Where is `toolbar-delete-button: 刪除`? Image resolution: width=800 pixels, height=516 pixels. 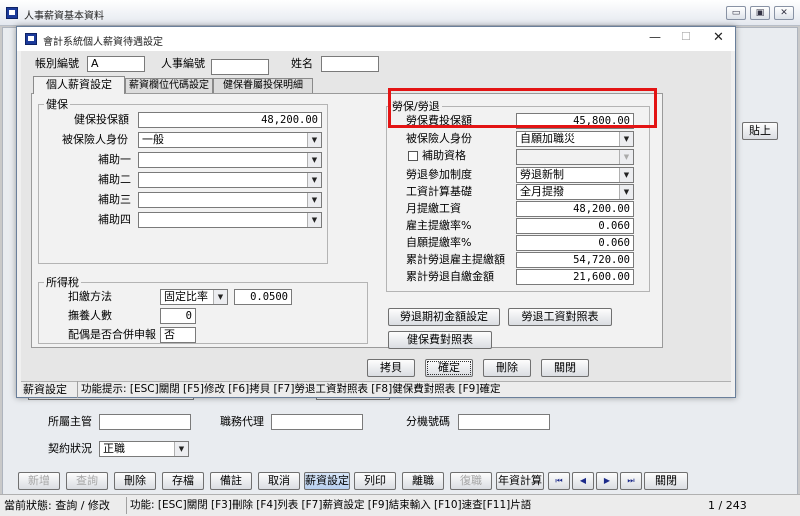
toolbar-delete-button: 刪除 is located at coordinates (135, 481).